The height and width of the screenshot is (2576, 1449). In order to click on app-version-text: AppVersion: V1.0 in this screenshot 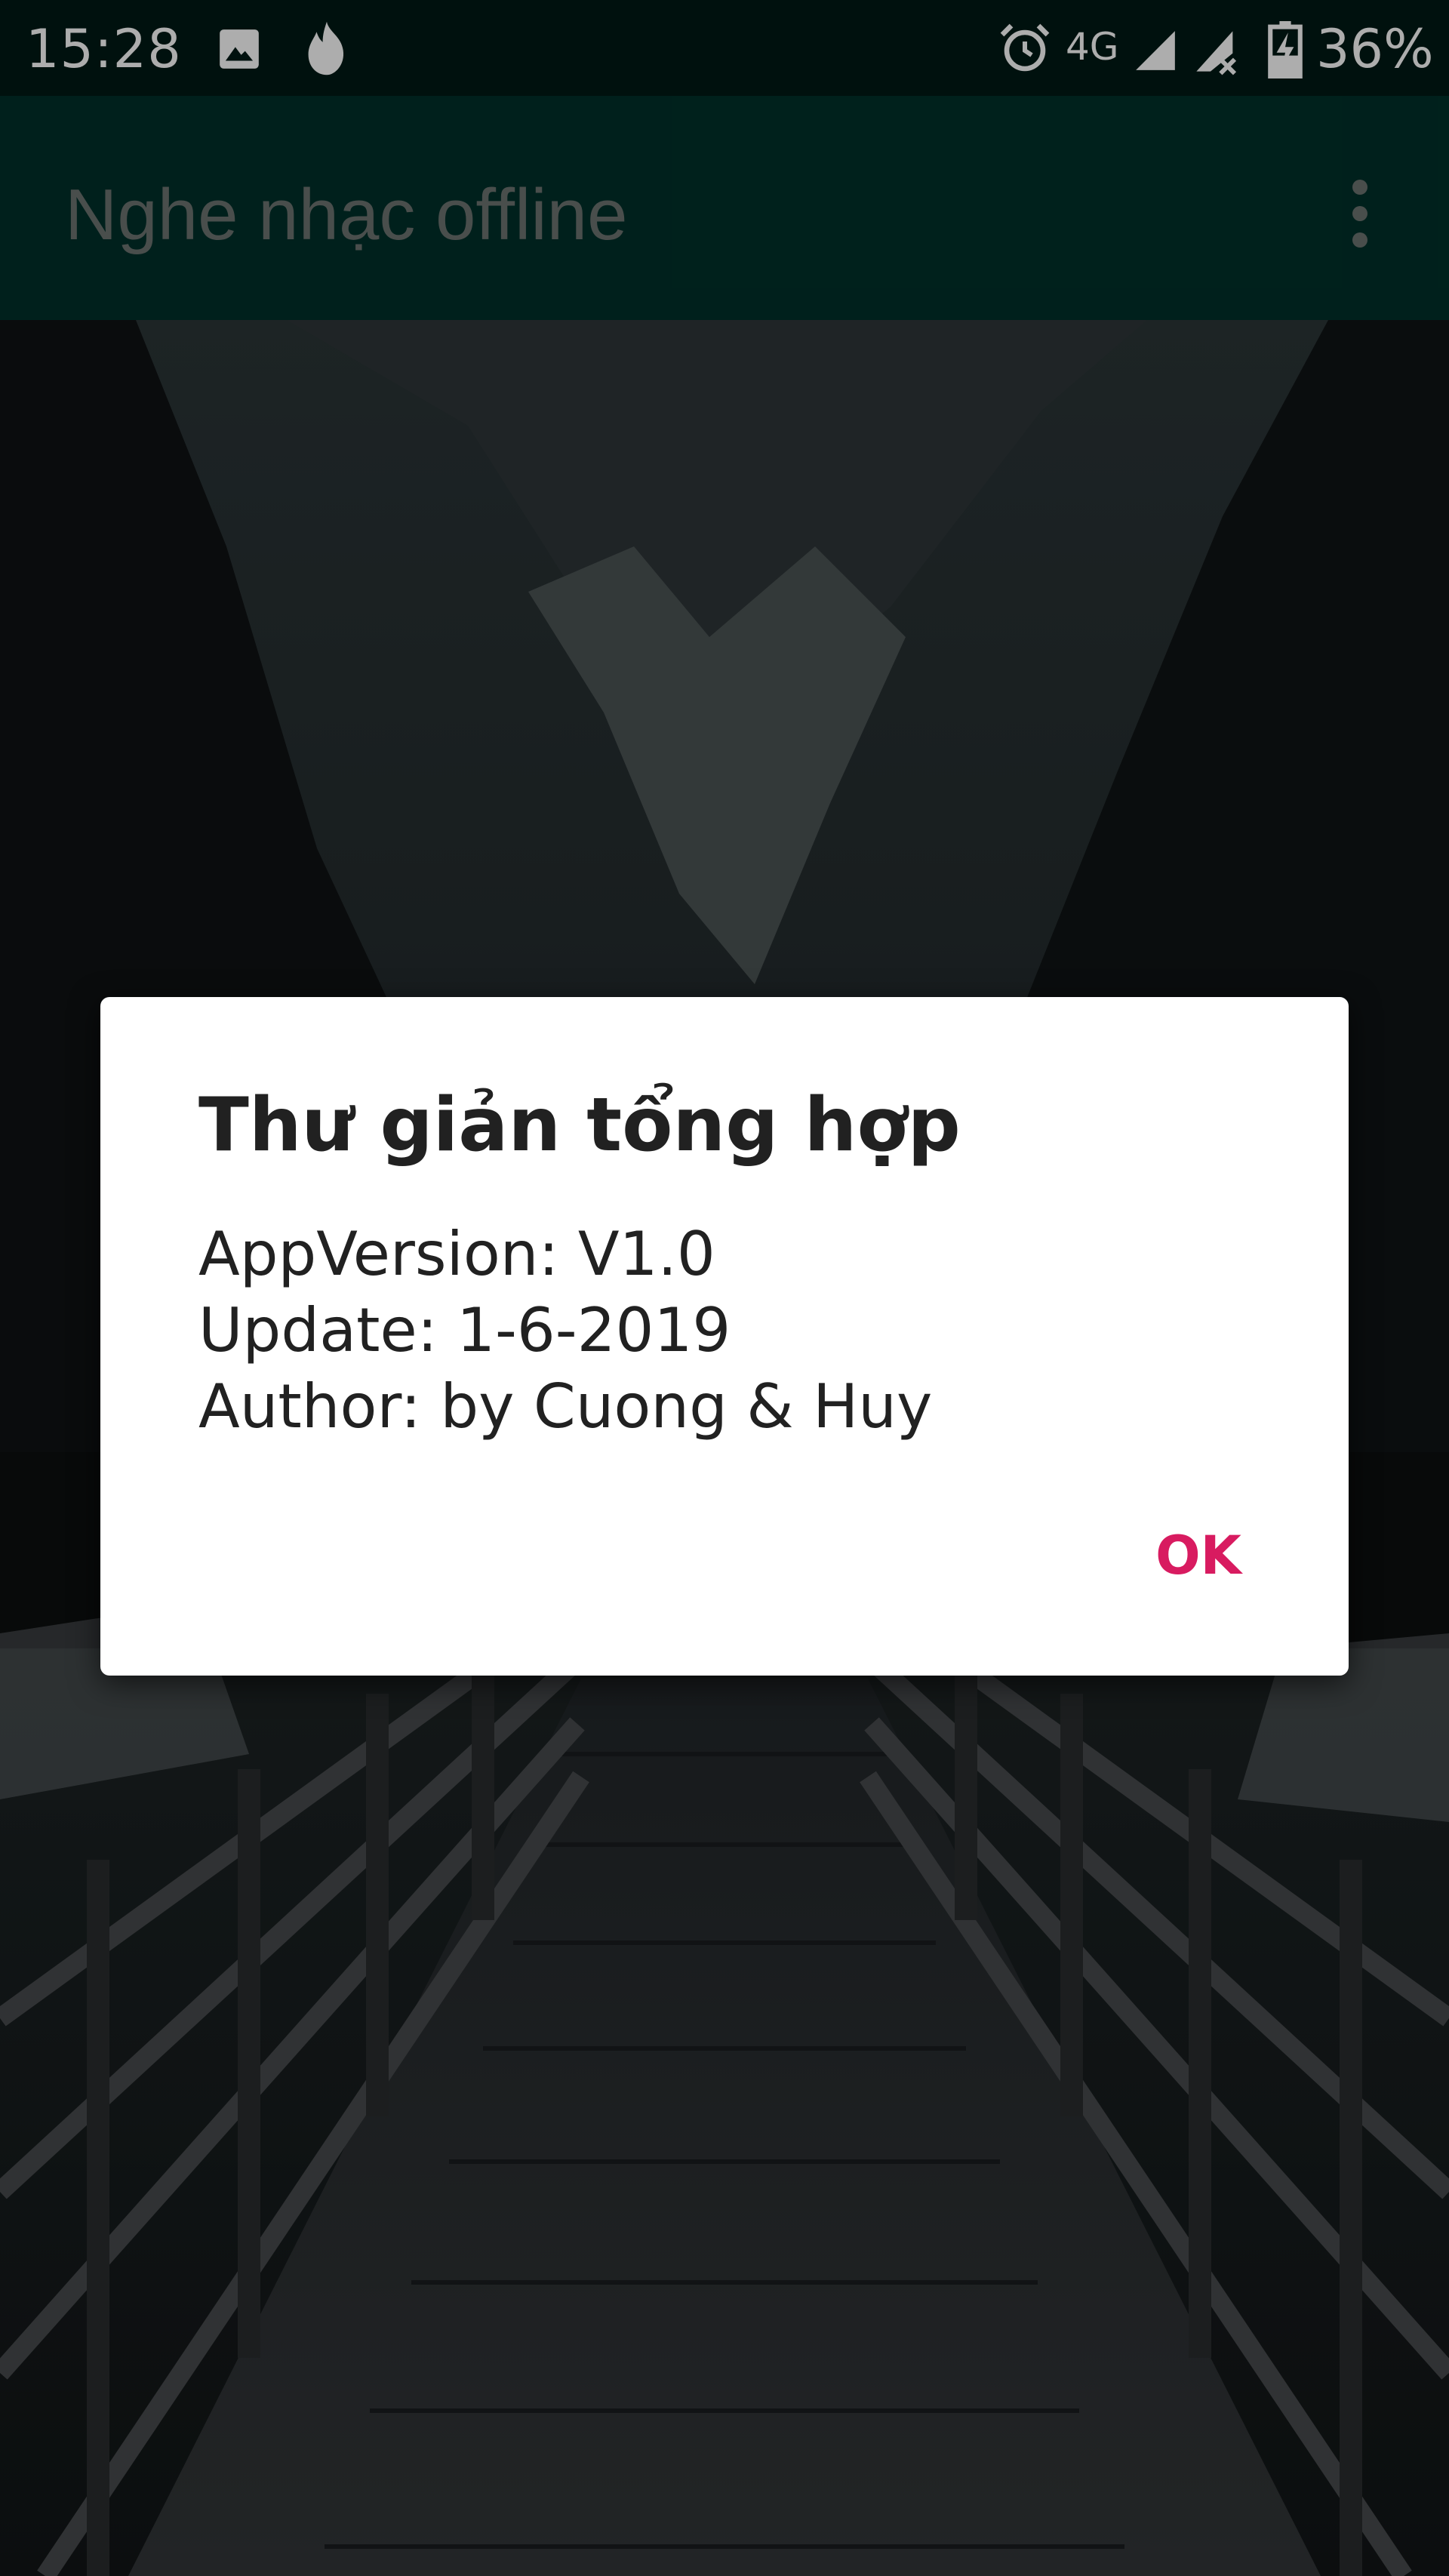, I will do `click(456, 1254)`.